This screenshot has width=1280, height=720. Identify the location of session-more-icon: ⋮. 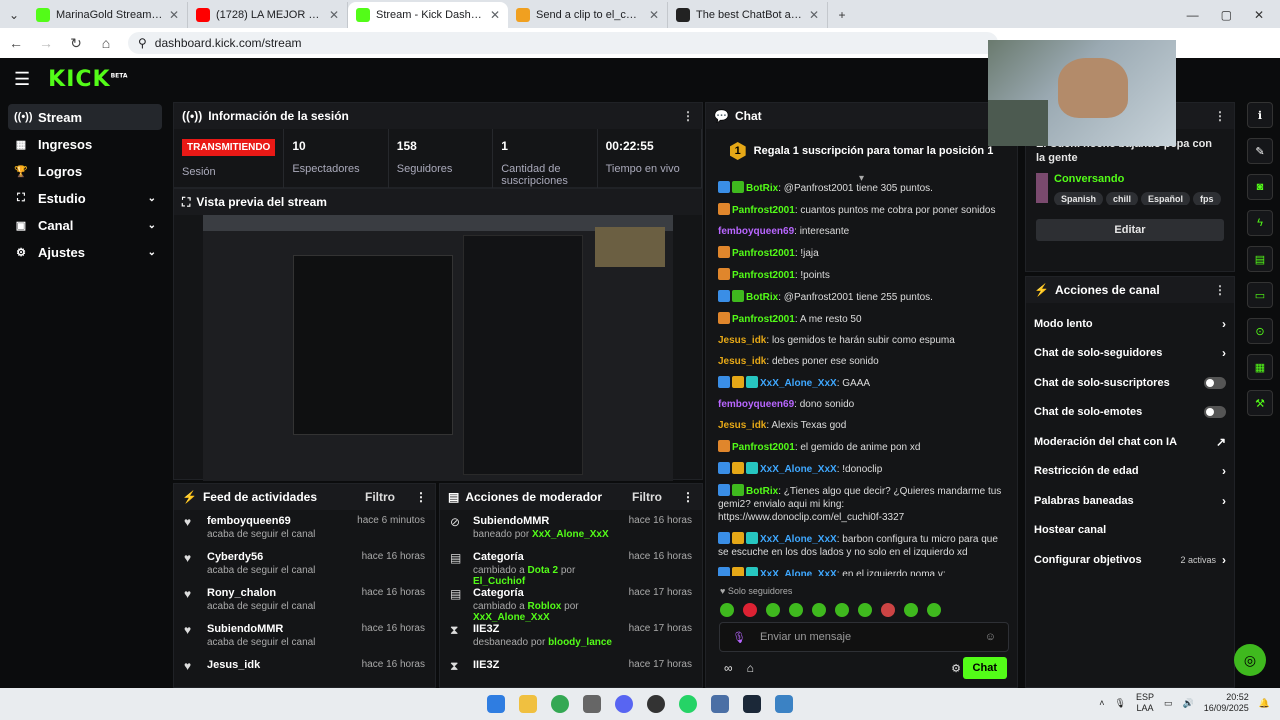
(688, 116).